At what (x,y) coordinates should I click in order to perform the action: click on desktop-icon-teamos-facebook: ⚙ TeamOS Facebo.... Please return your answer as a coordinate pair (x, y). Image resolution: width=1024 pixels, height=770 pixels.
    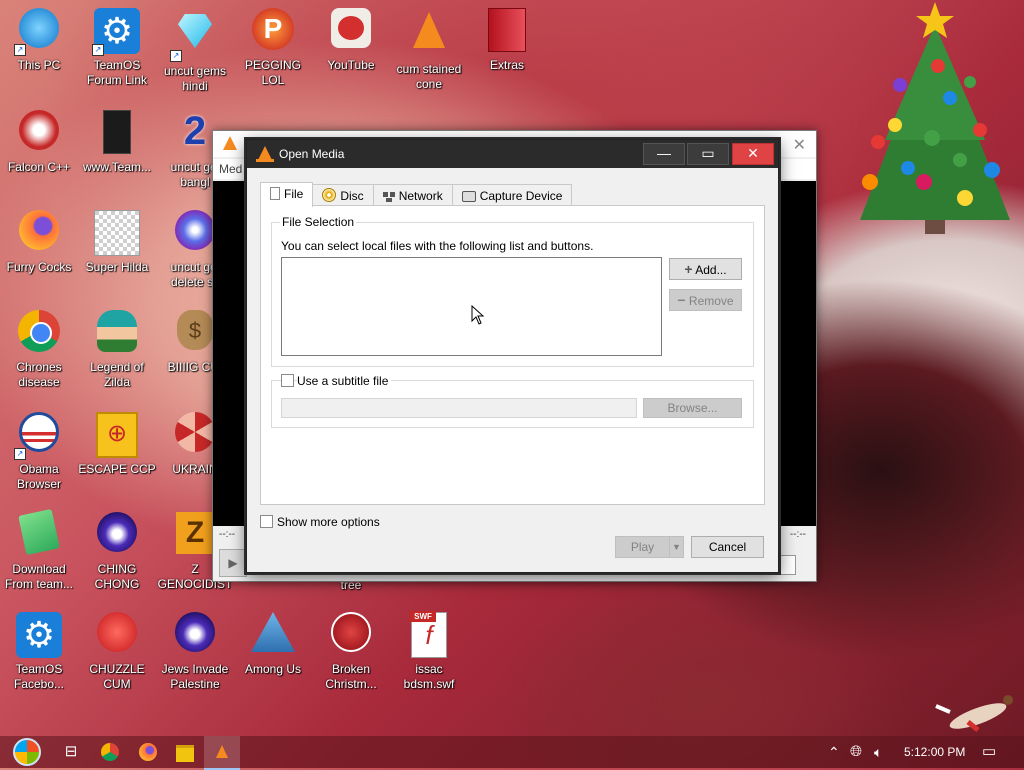
    Looking at the image, I should click on (39, 652).